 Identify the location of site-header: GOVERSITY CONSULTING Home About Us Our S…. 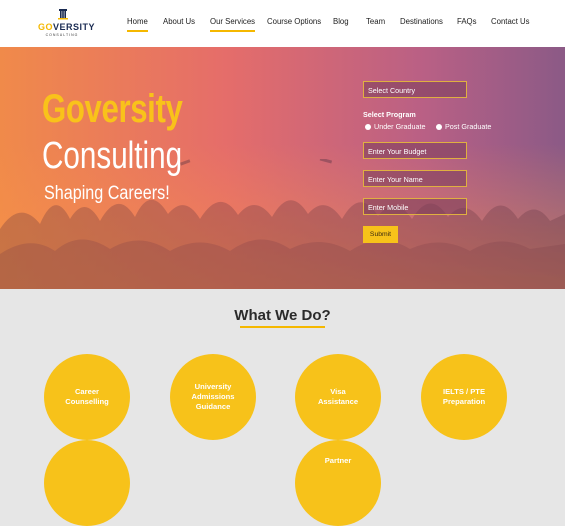
(282, 23).